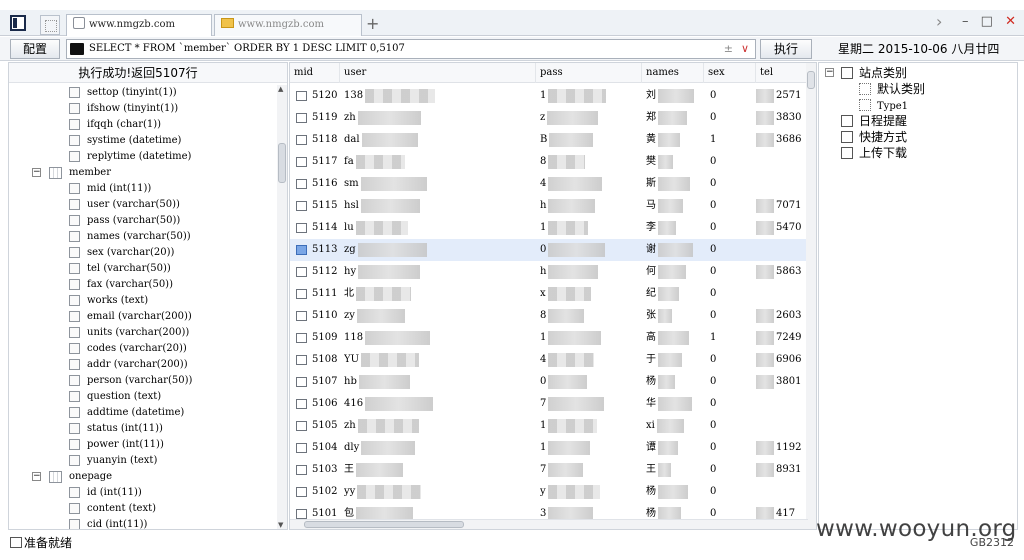 This screenshot has height=560, width=1024. I want to click on tree-column: power (int(11)), so click(143, 445).